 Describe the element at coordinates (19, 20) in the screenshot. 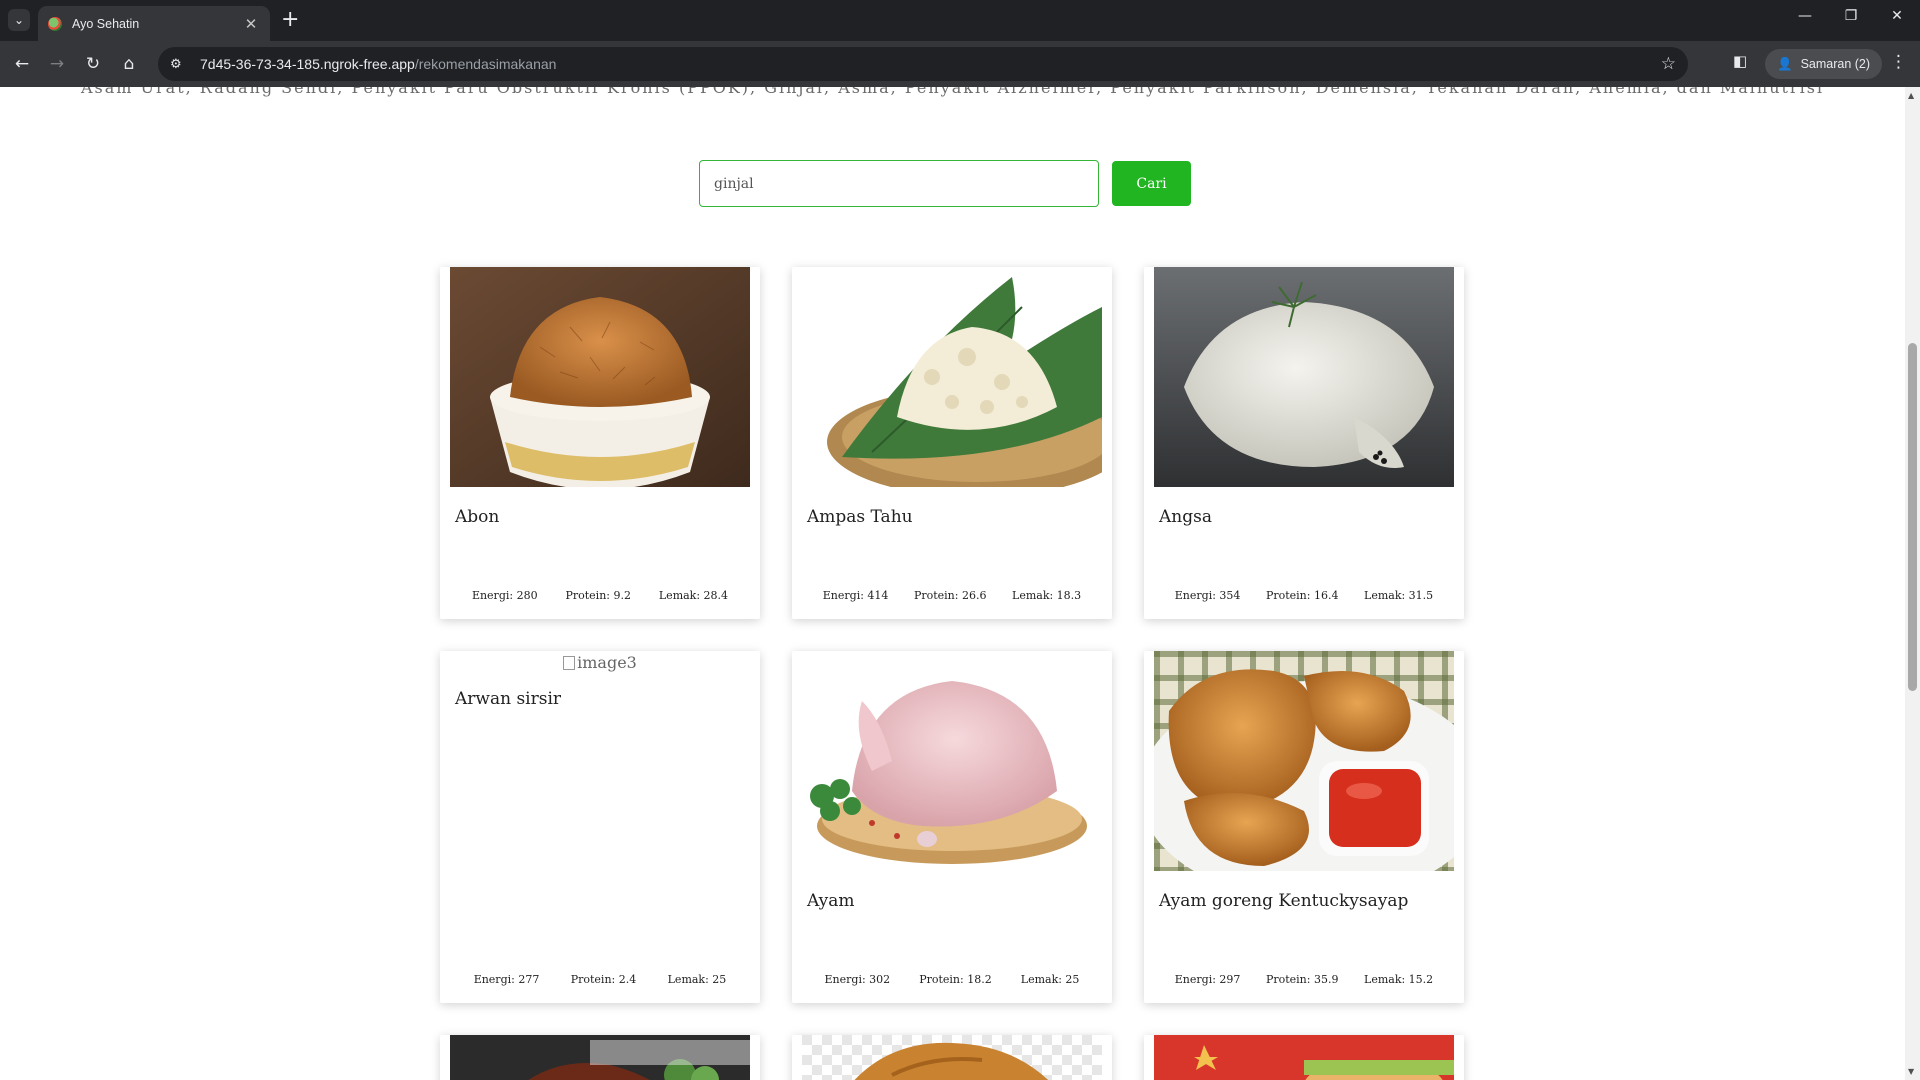

I see `chevron-down-icon: ⌄` at that location.